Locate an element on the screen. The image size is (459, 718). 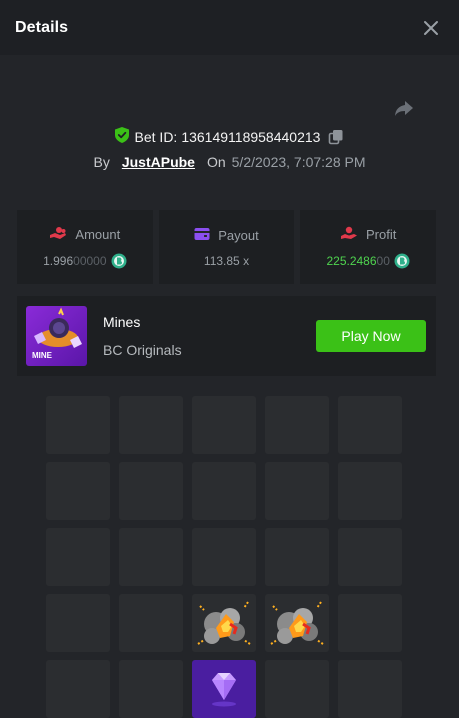
on-label: On is located at coordinates (216, 162).